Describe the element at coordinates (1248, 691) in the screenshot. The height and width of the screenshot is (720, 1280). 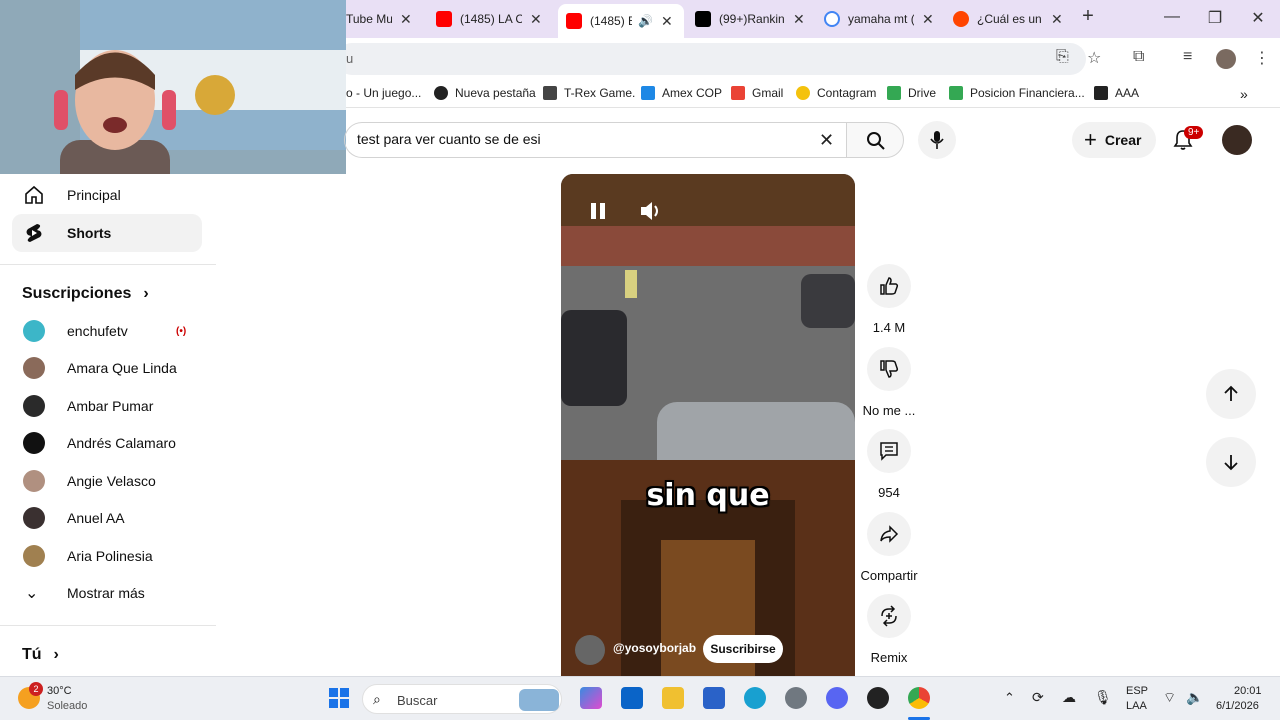
I see `clock-time: 20:01` at that location.